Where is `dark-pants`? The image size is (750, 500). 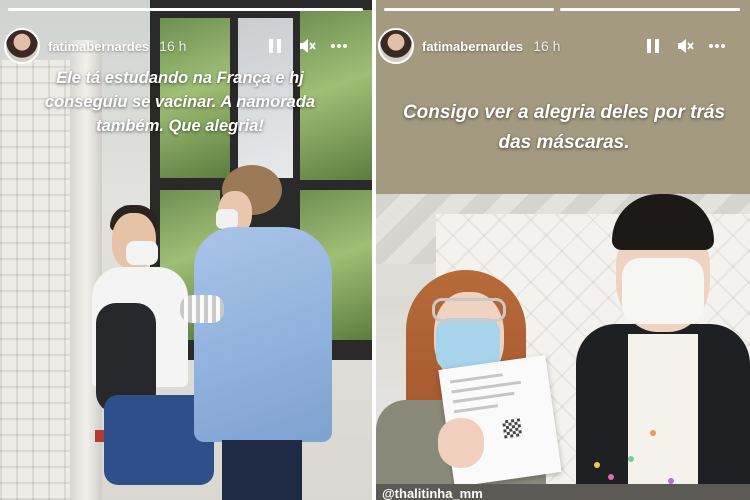 dark-pants is located at coordinates (262, 470).